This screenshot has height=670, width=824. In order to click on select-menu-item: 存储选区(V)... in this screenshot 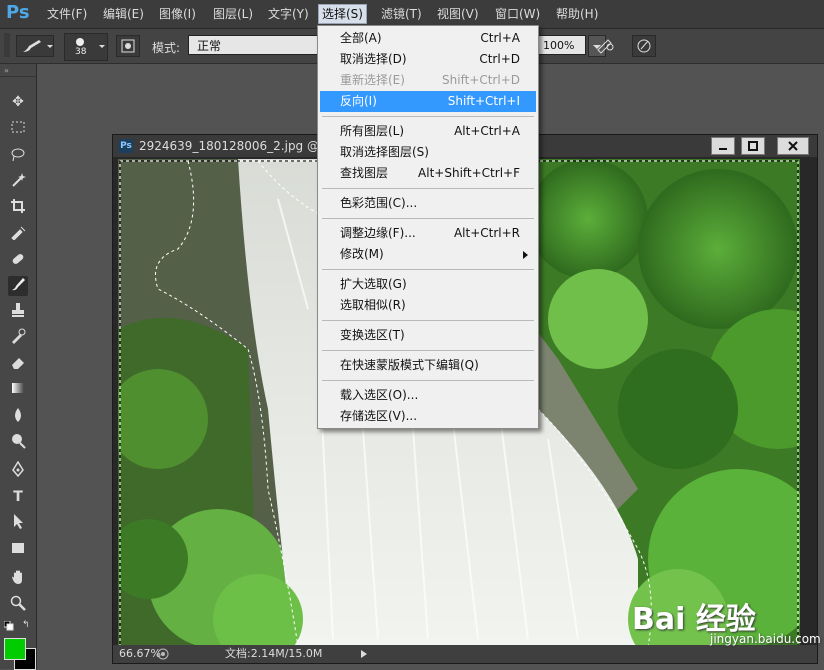, I will do `click(428, 416)`.